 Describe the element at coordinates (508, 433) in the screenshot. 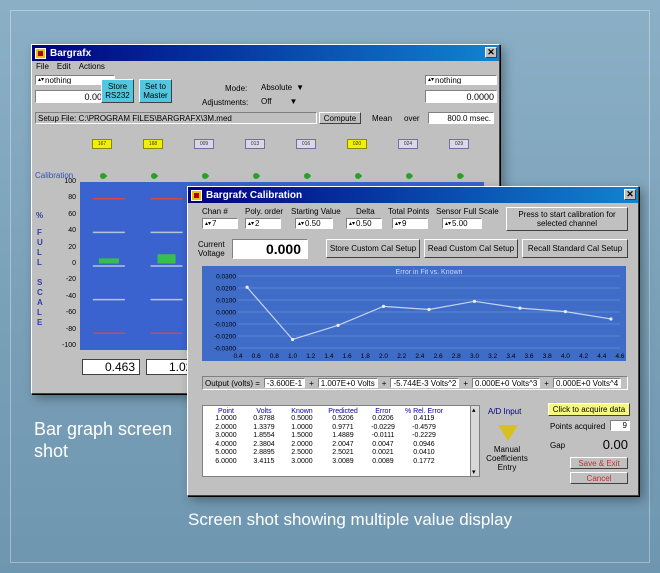

I see `funnel-icon` at that location.